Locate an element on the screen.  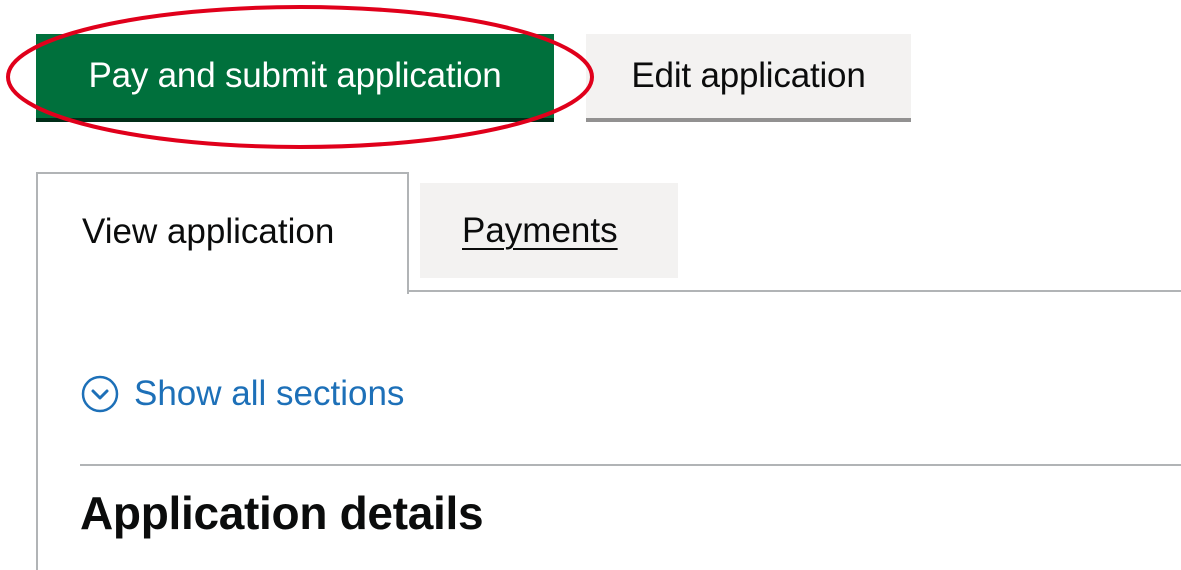
tab-view-application: View application is located at coordinates (222, 233).